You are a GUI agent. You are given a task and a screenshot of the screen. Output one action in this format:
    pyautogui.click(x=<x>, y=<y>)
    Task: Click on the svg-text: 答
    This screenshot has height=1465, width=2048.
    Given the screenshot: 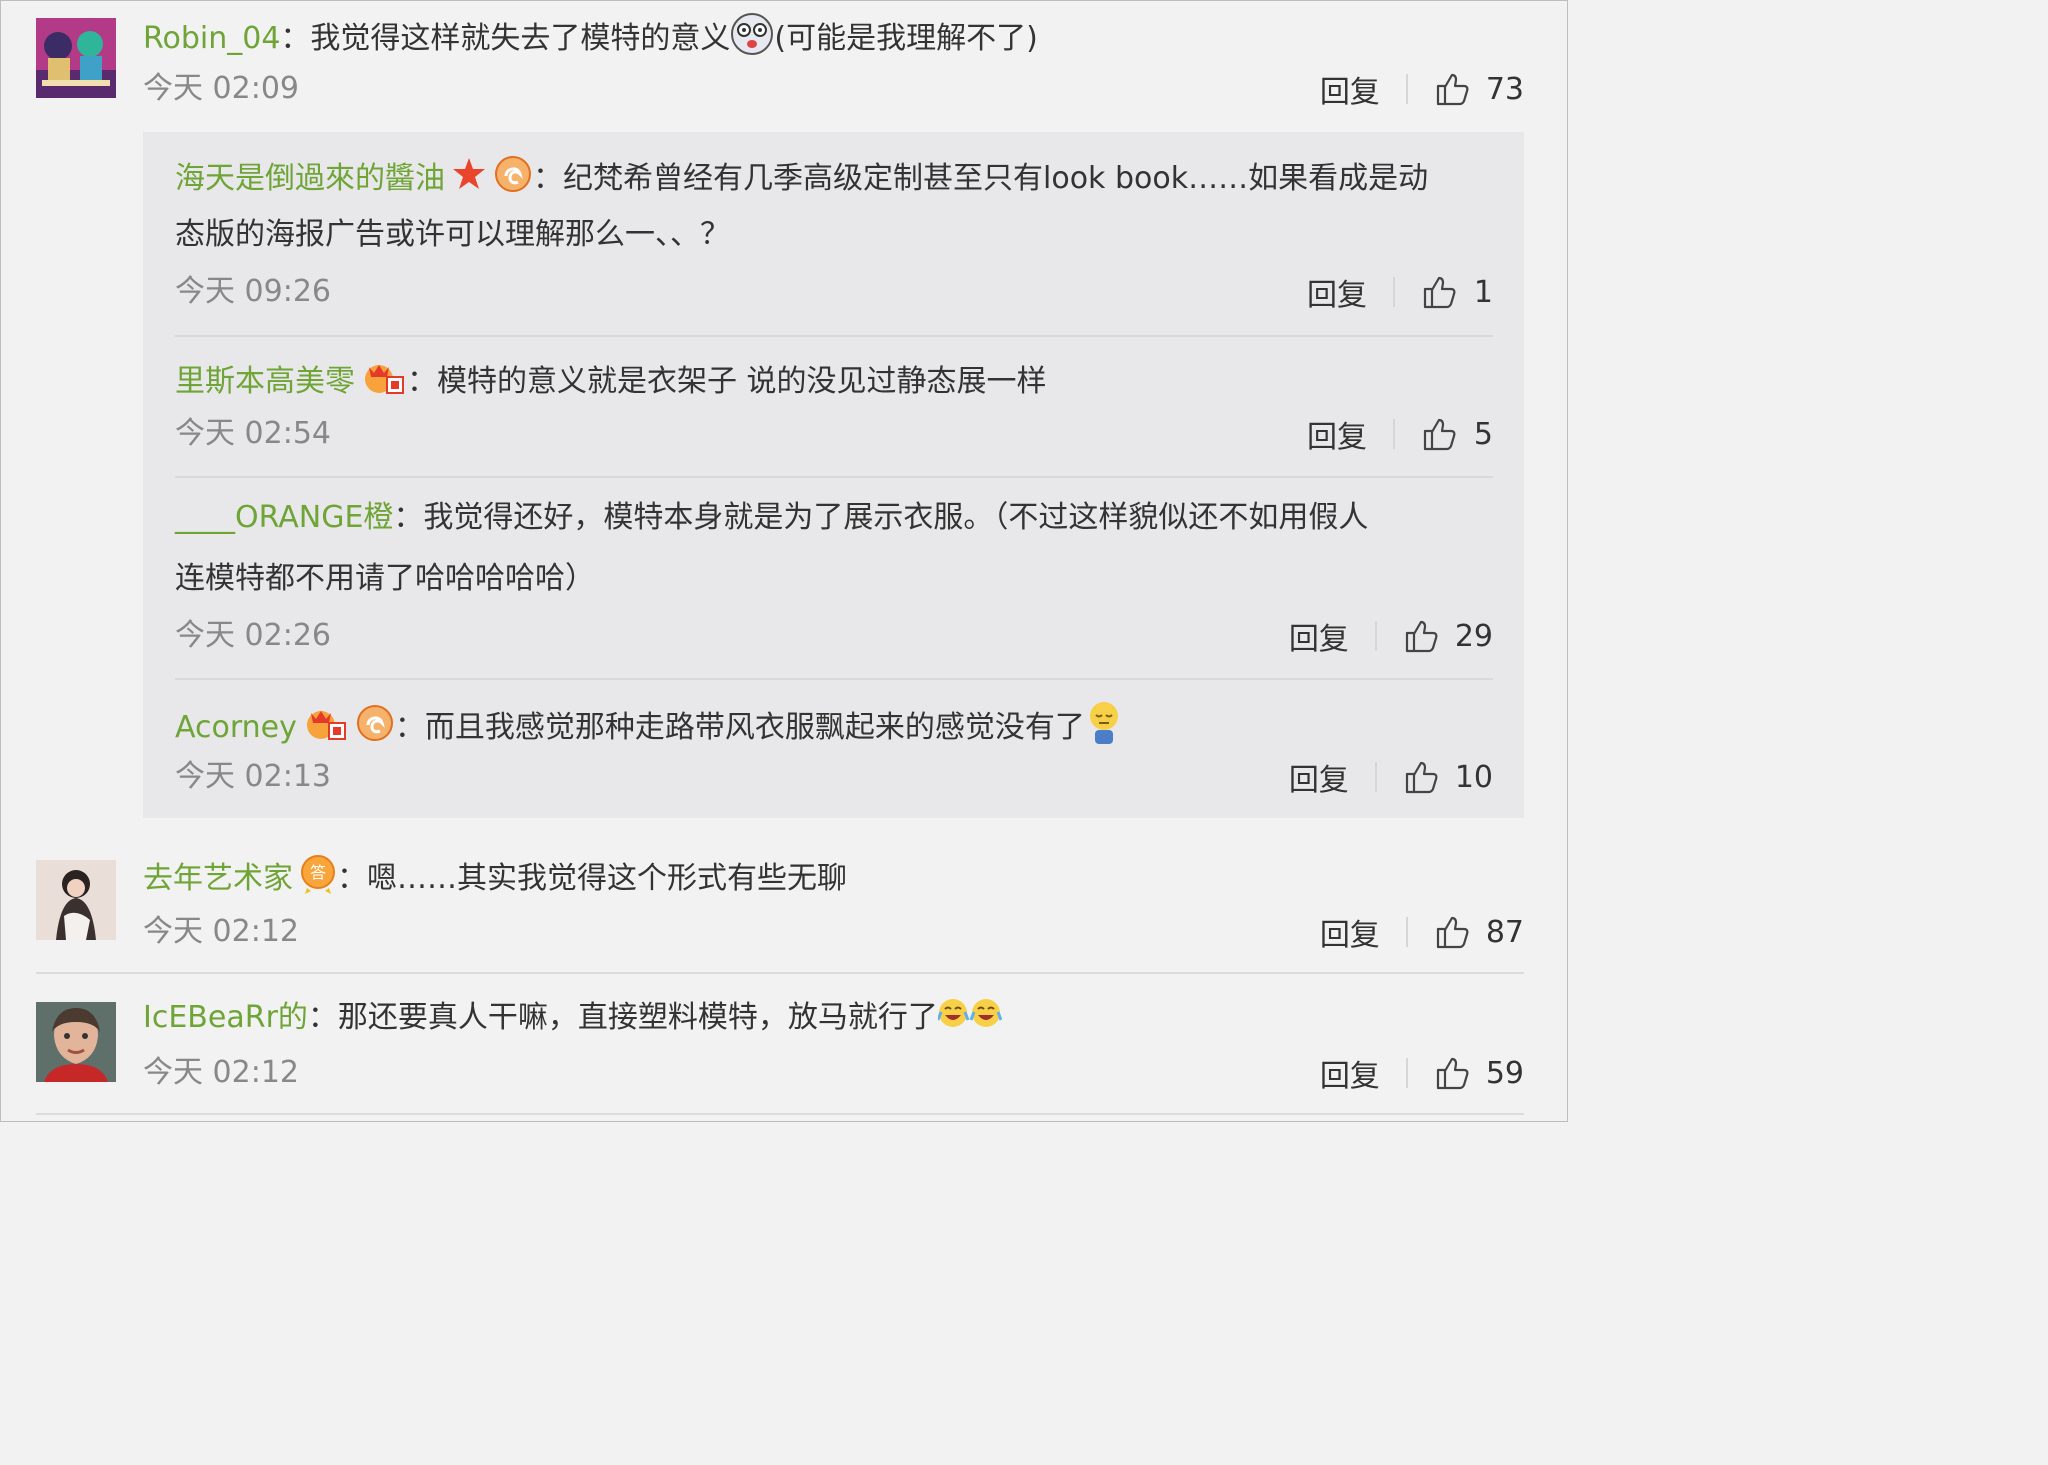 What is the action you would take?
    pyautogui.click(x=318, y=872)
    